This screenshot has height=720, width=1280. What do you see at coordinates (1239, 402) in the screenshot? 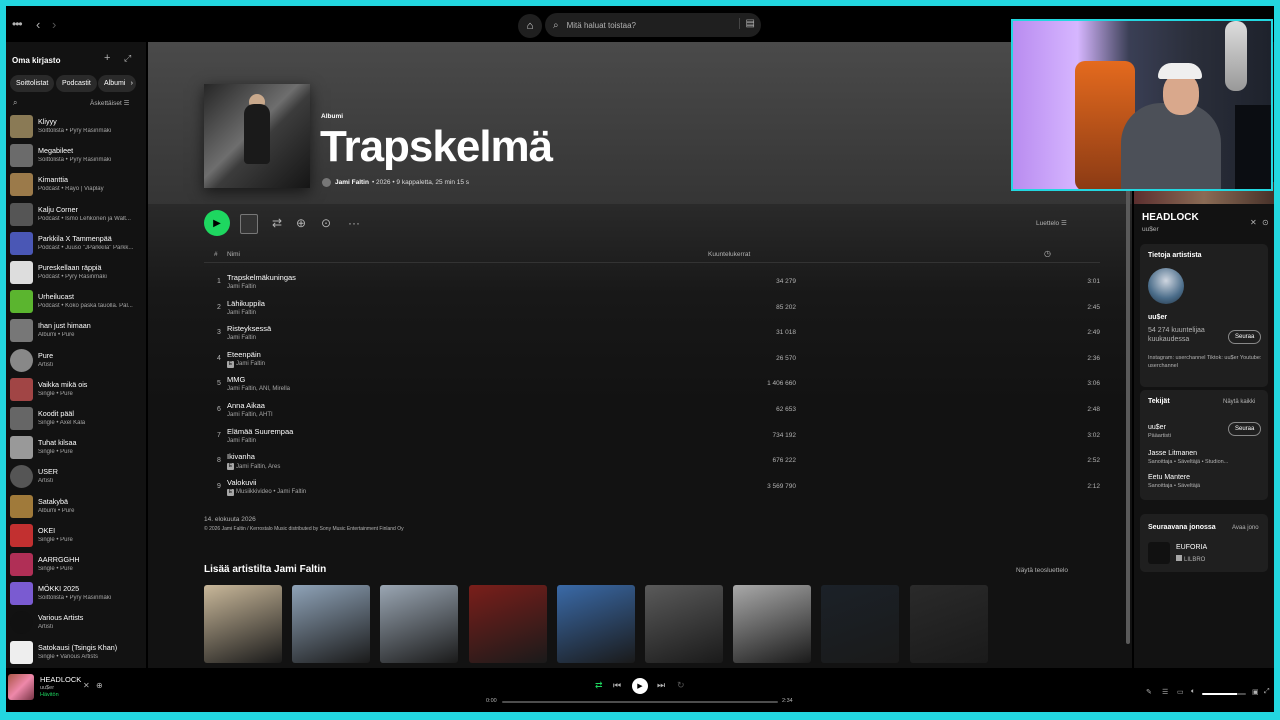
I see `show-all-credits-link: Näytä kaikki` at bounding box center [1239, 402].